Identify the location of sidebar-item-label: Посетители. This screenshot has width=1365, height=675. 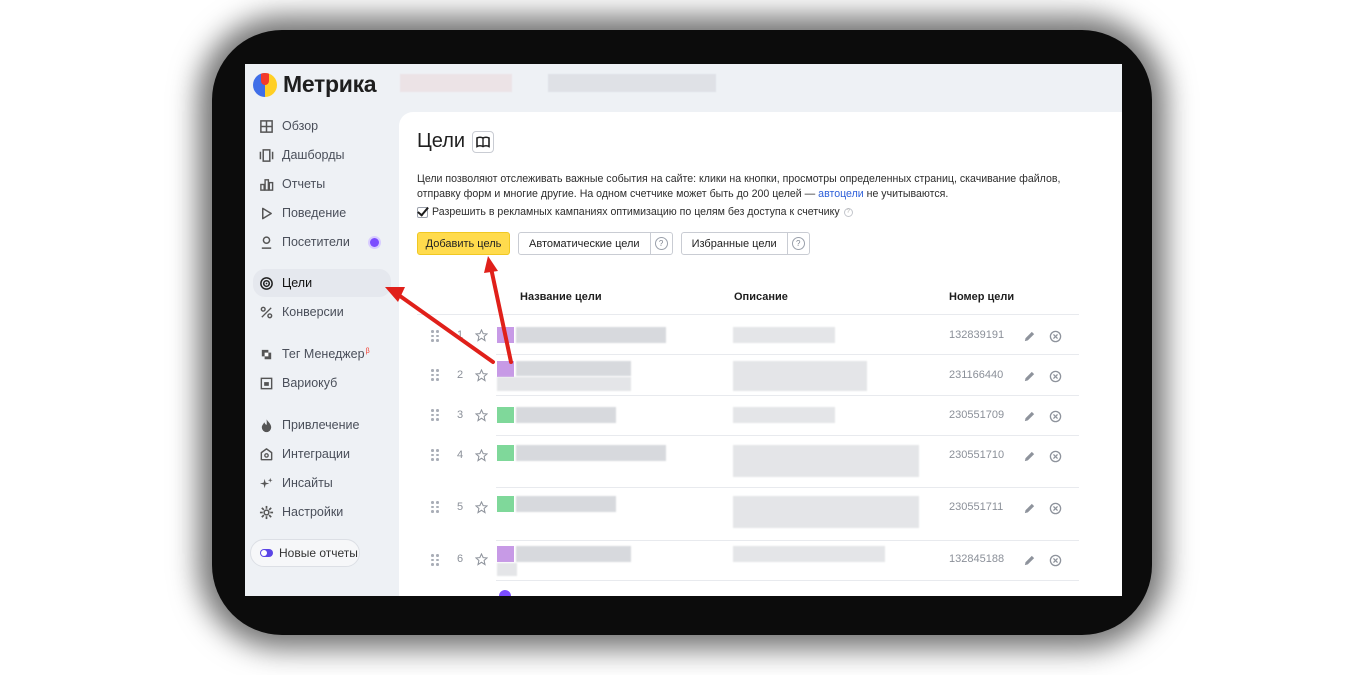
(316, 242).